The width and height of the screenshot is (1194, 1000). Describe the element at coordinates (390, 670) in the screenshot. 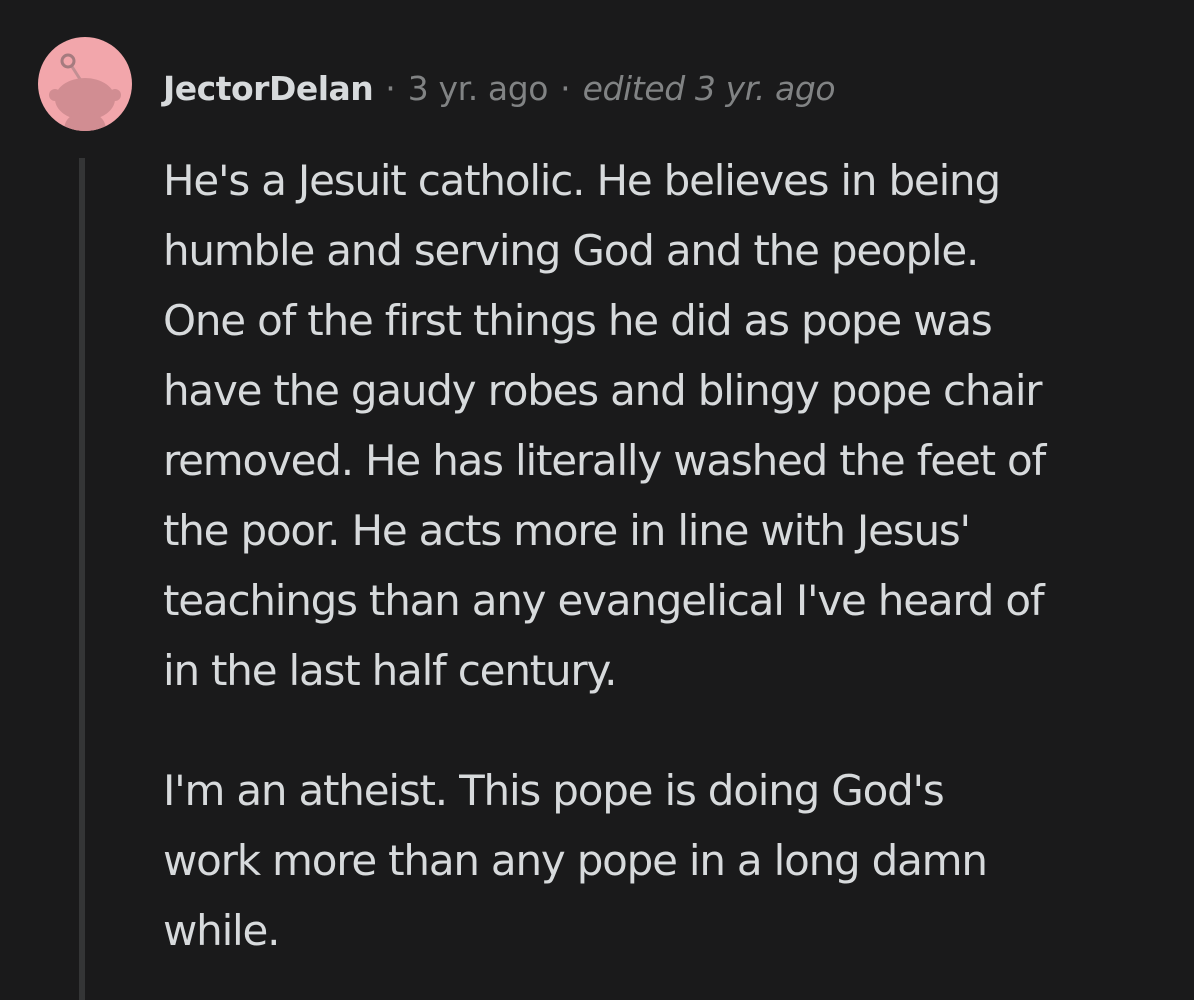

I see `comment-line: in the last half century.` at that location.